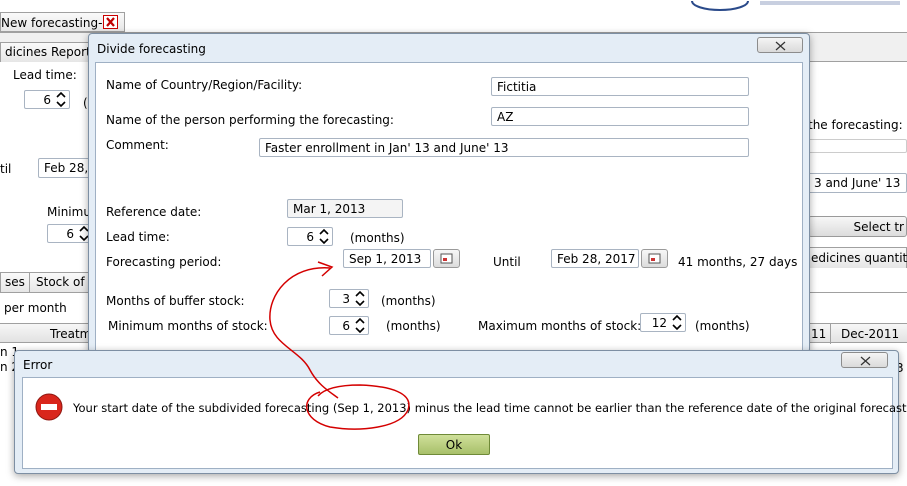 The width and height of the screenshot is (907, 486). Describe the element at coordinates (329, 209) in the screenshot. I see `reference-date-value: Mar 1, 2013` at that location.